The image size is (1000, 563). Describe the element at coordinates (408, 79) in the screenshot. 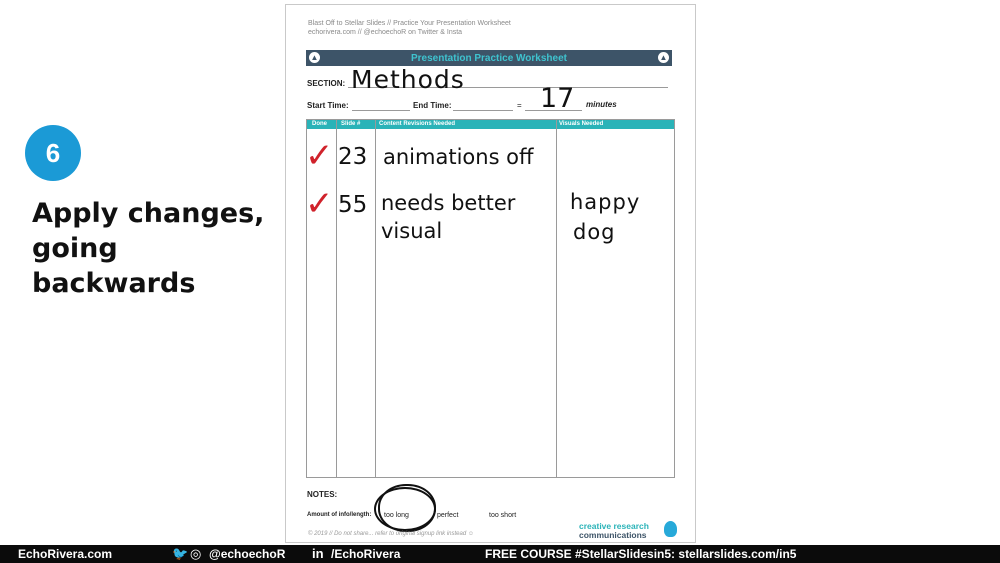

I see `section-value: Methods` at that location.